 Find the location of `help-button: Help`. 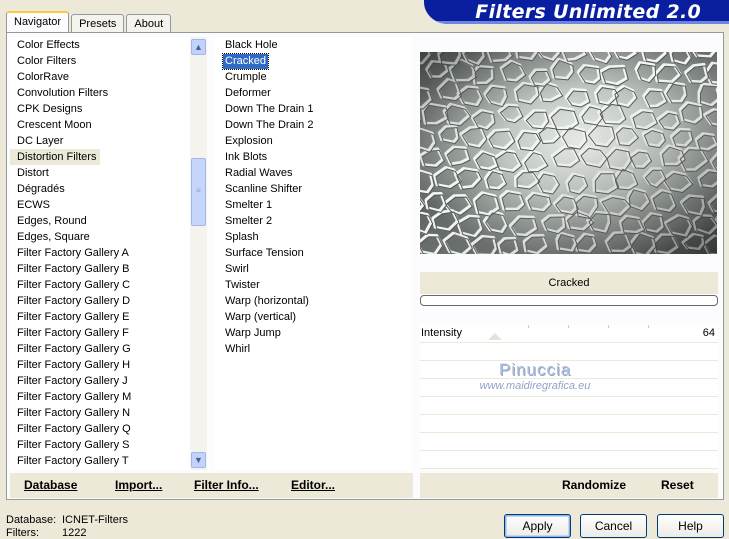

help-button: Help is located at coordinates (690, 526).